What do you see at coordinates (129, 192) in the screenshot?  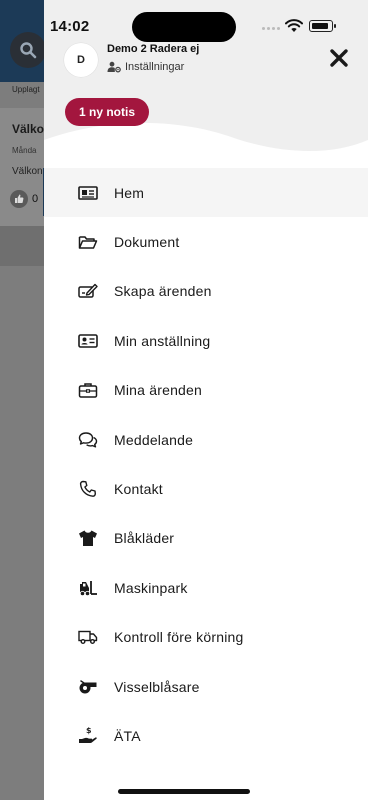 I see `menu-item-label: Hem` at bounding box center [129, 192].